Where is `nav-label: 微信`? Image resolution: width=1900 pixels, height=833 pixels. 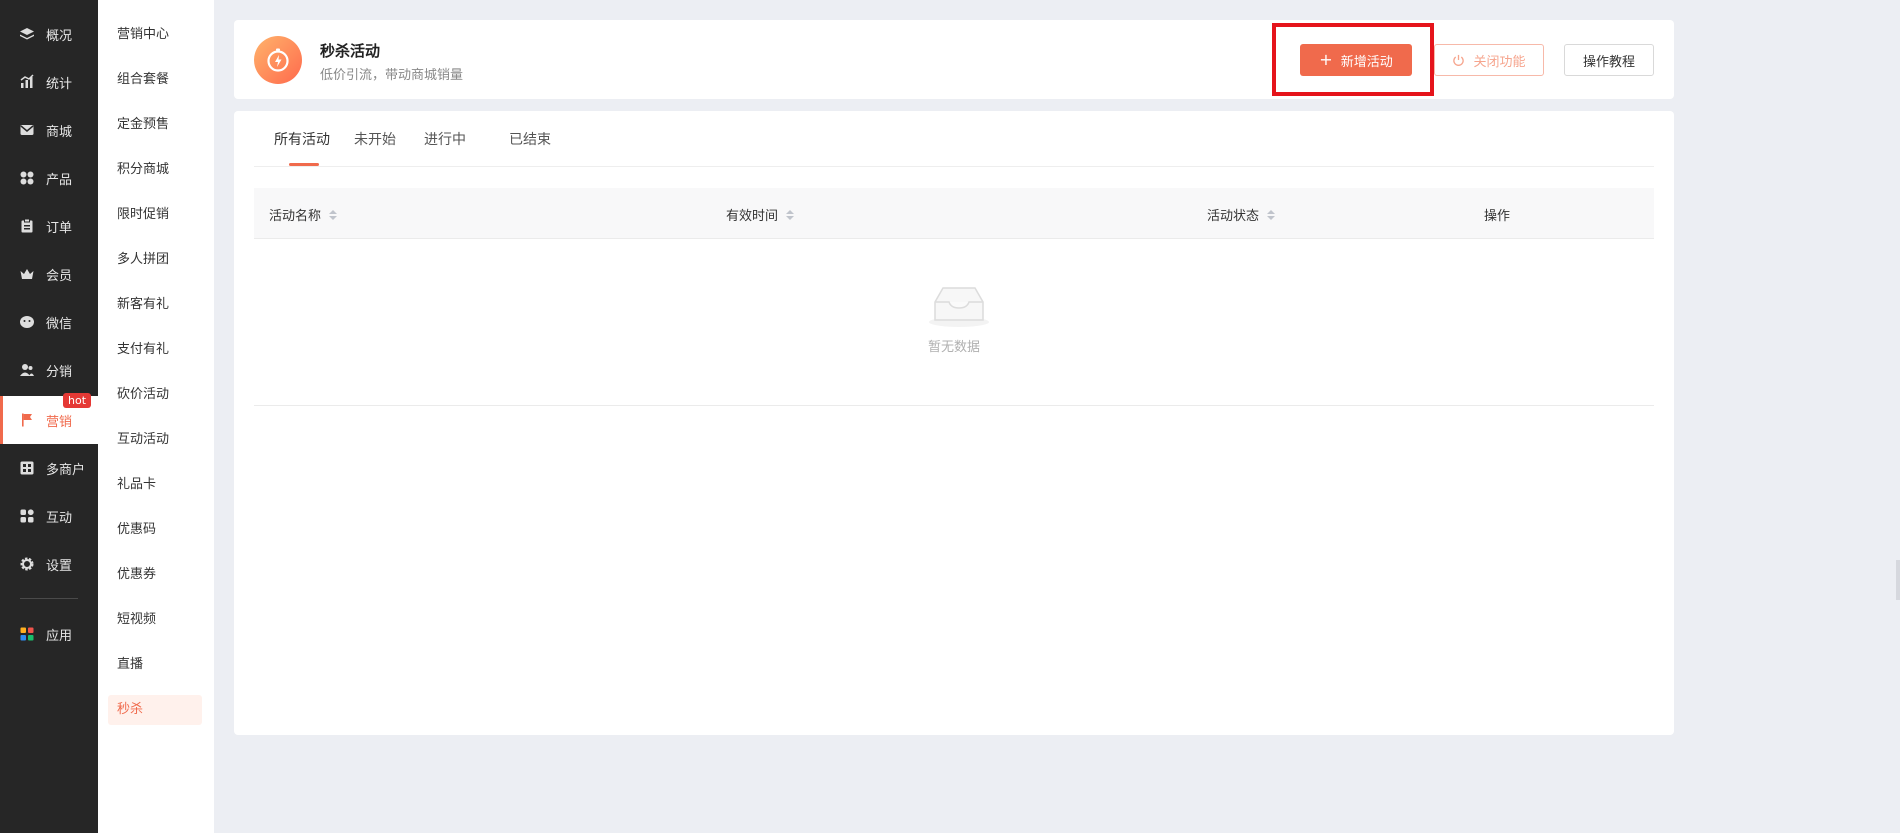 nav-label: 微信 is located at coordinates (59, 324).